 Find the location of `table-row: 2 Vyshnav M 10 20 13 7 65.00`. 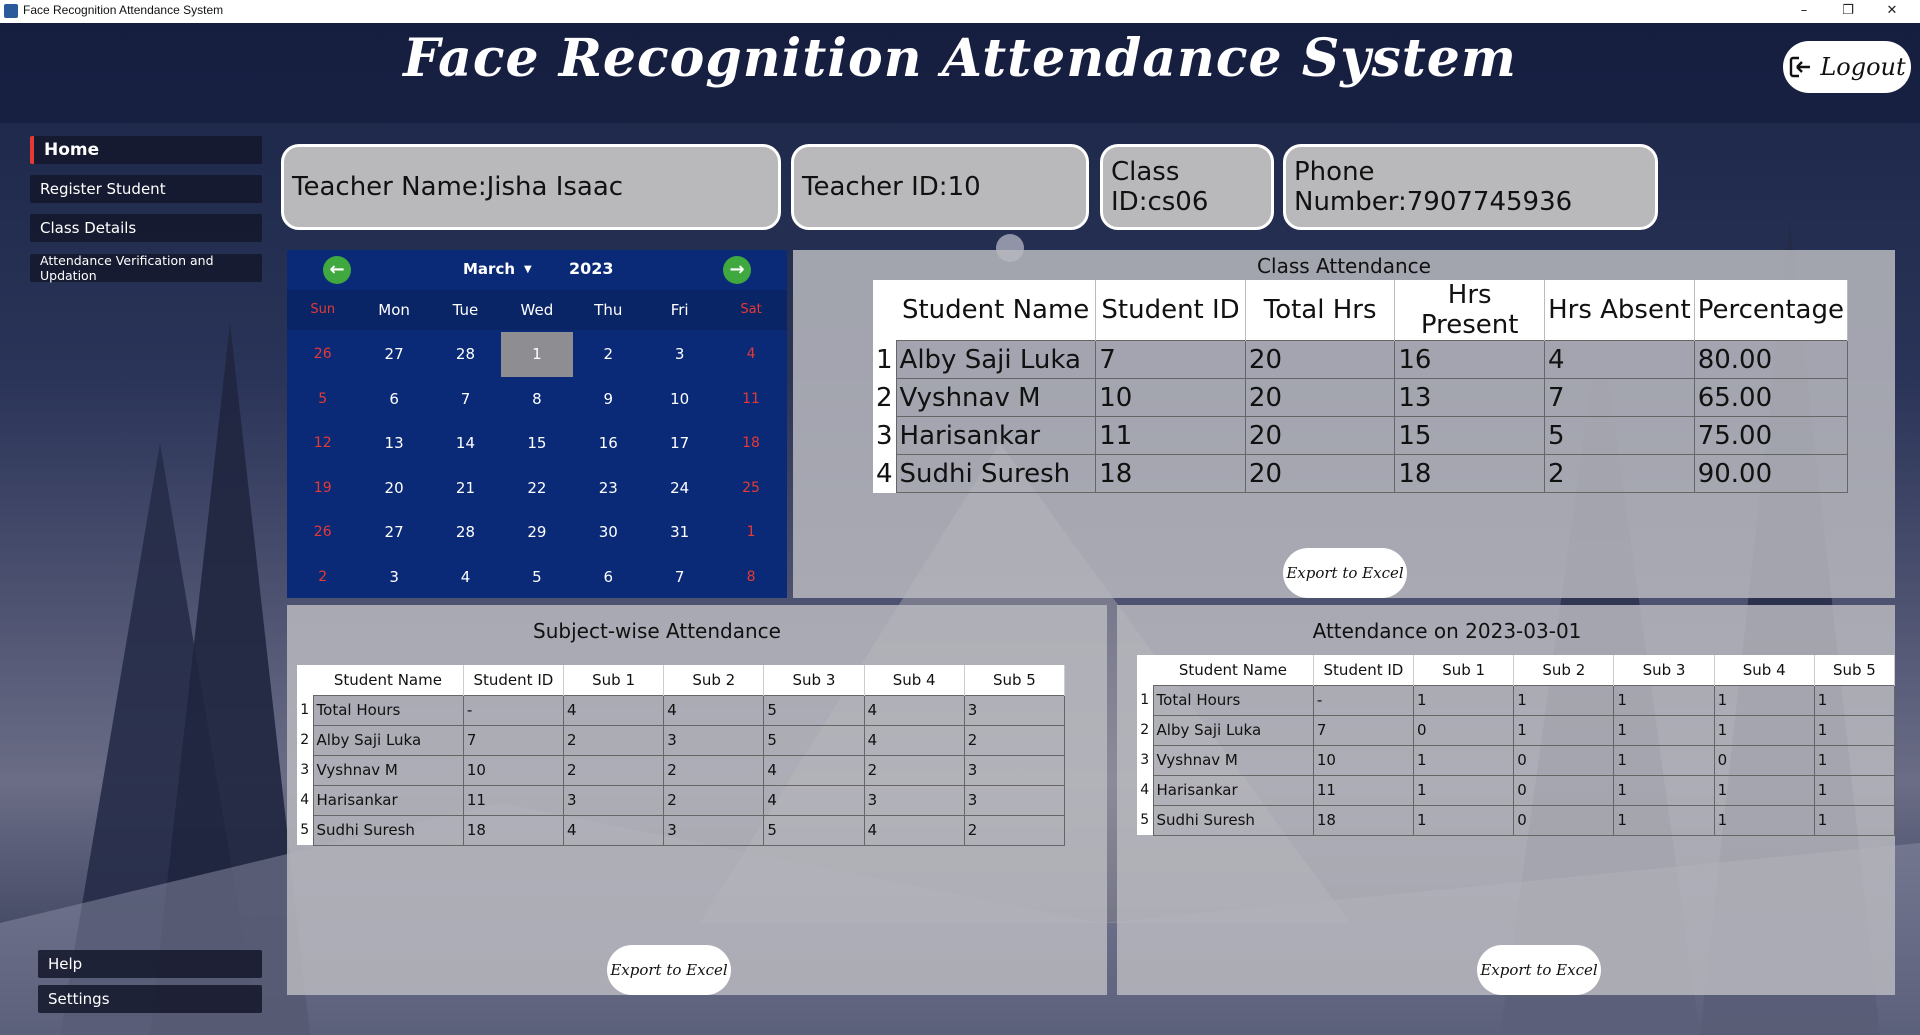

table-row: 2 Vyshnav M 10 20 13 7 65.00 is located at coordinates (1361, 397).